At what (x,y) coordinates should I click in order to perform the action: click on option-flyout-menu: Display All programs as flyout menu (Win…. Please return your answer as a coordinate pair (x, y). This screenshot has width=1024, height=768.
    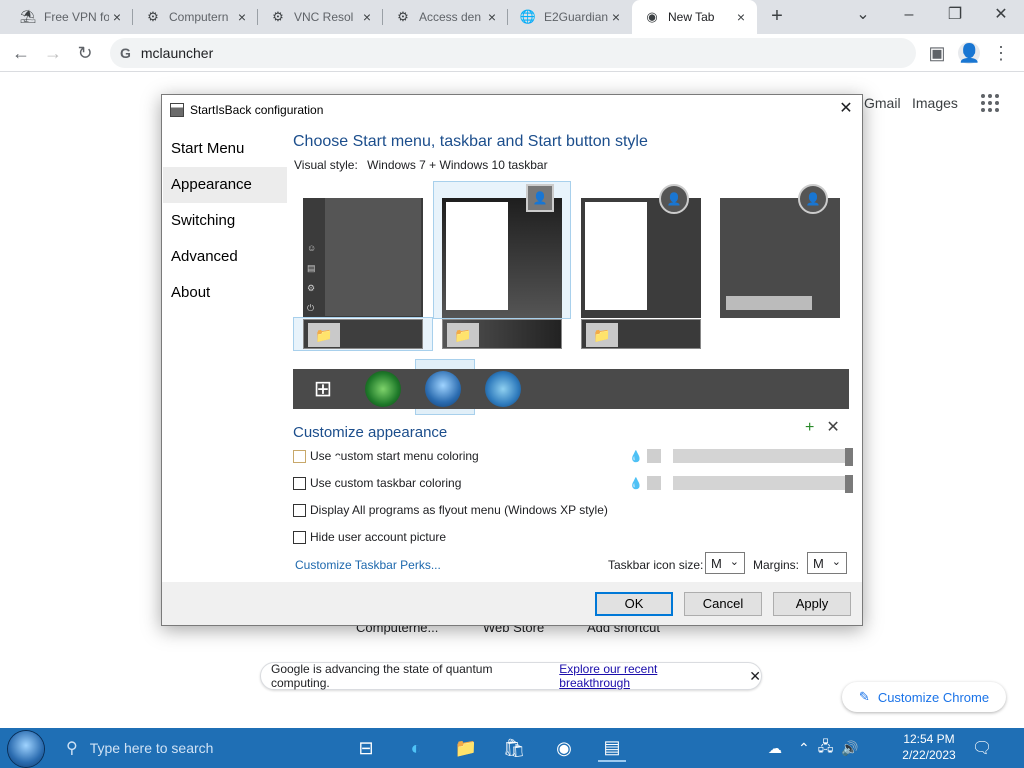
    Looking at the image, I should click on (450, 510).